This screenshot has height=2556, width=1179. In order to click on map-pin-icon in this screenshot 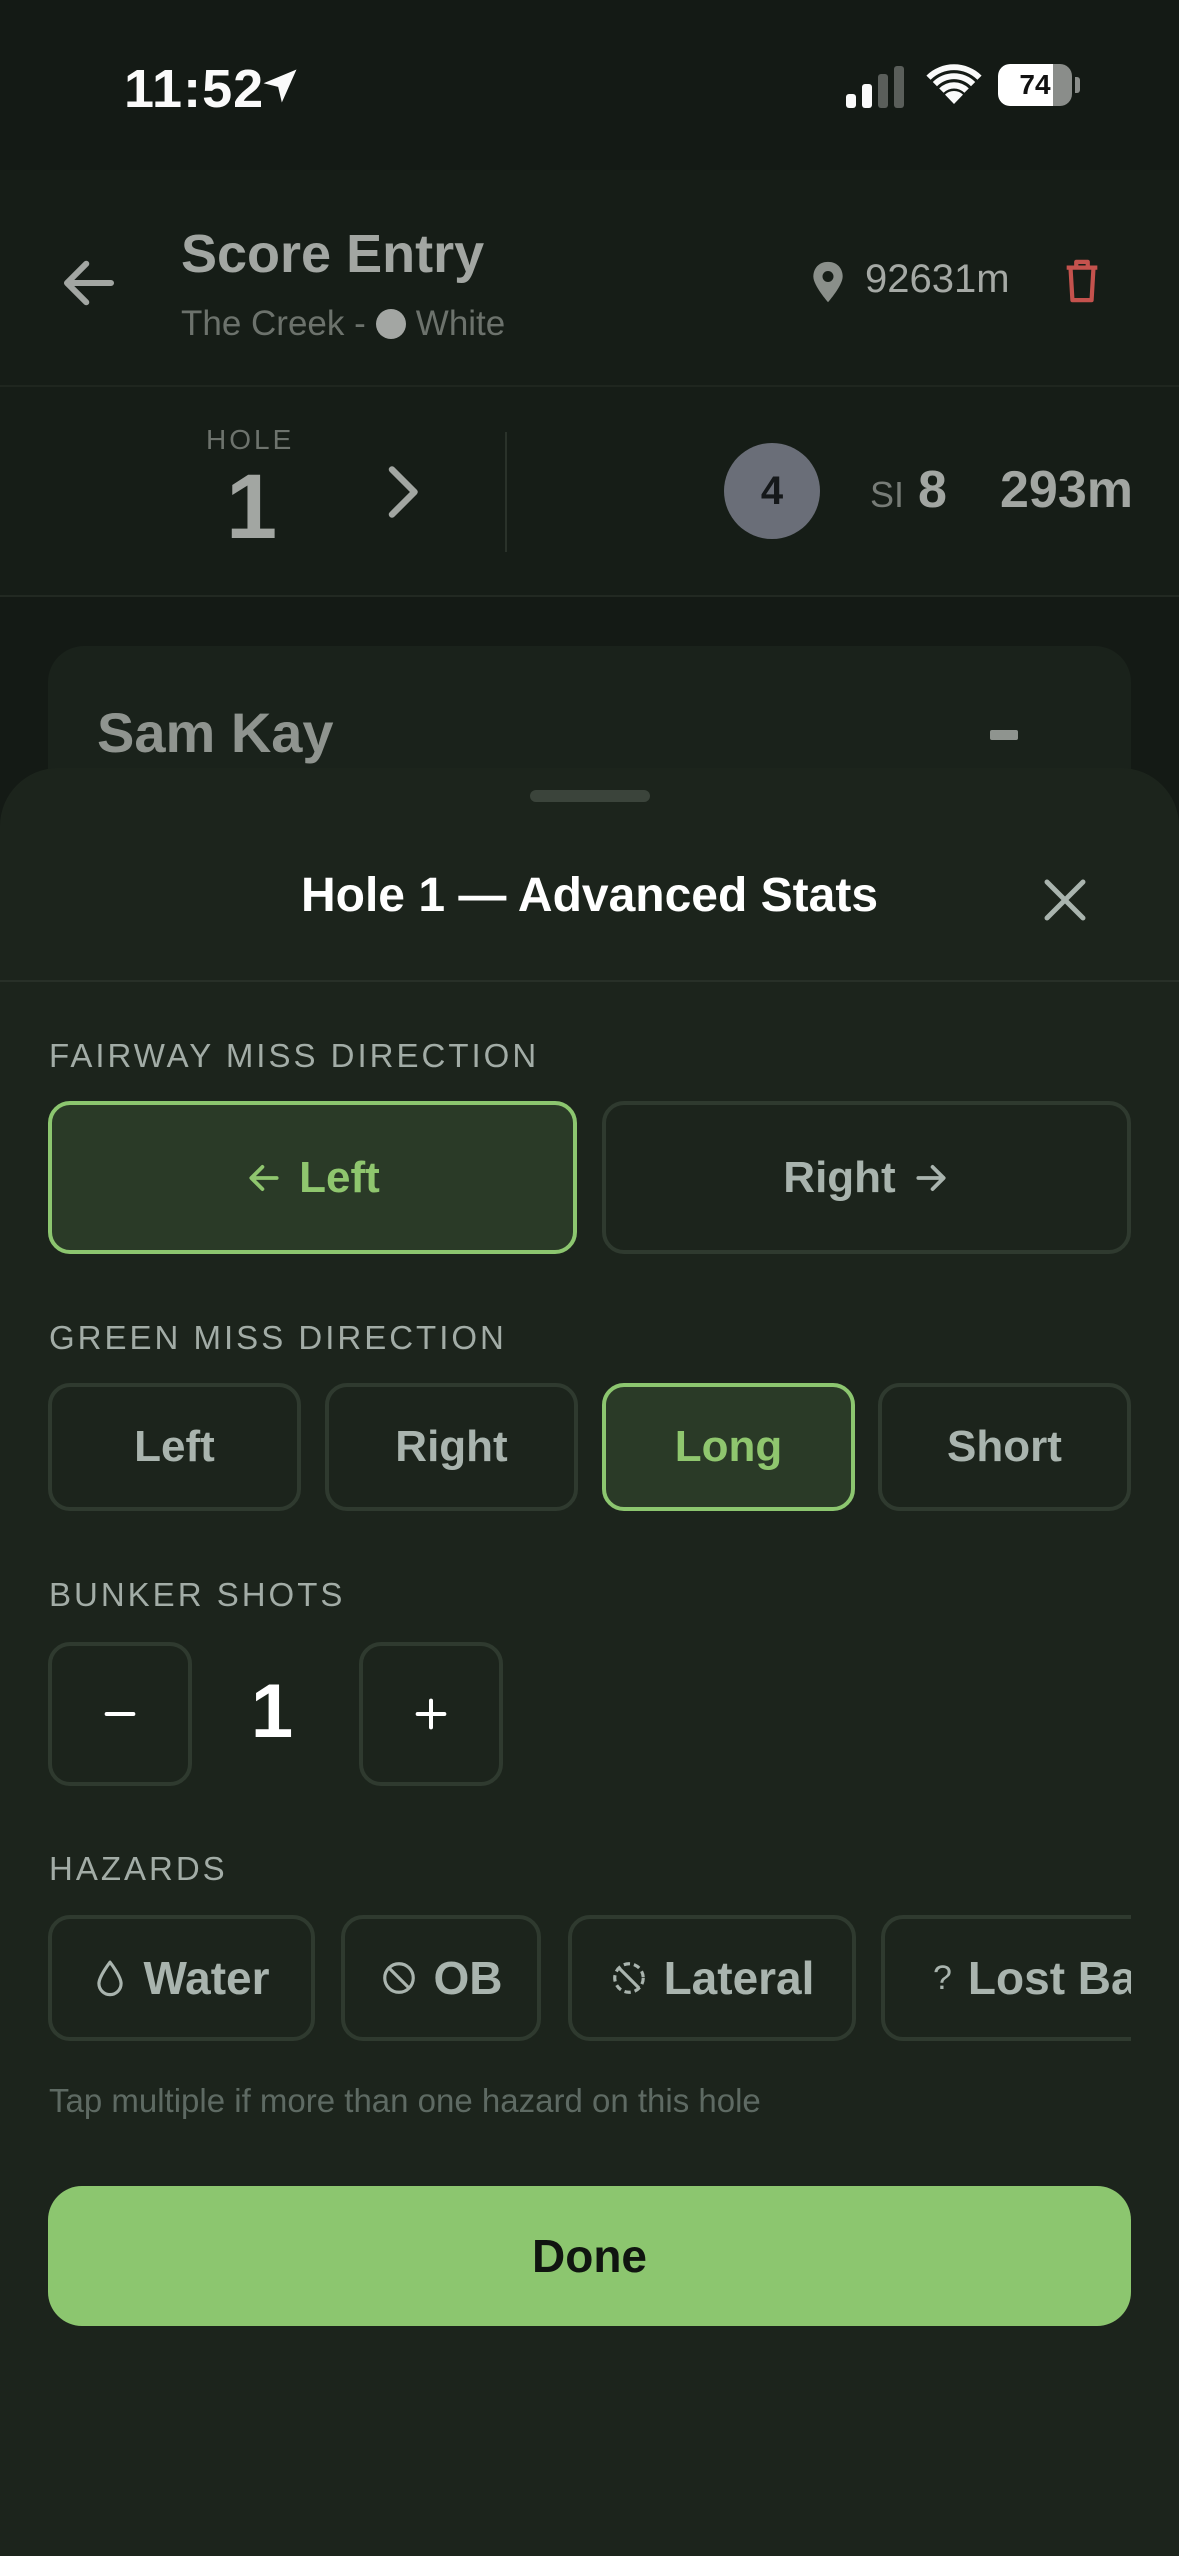, I will do `click(828, 282)`.